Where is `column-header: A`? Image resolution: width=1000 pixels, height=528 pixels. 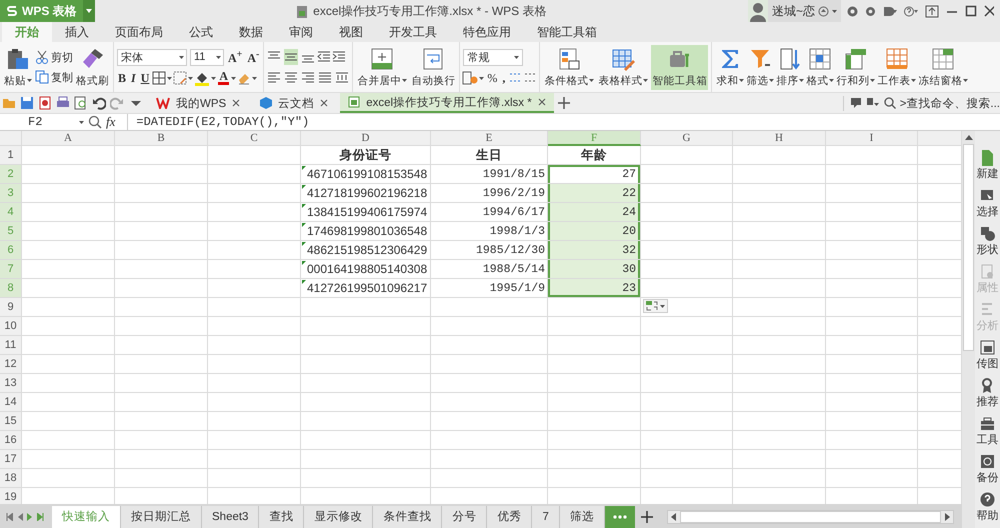 column-header: A is located at coordinates (68, 138).